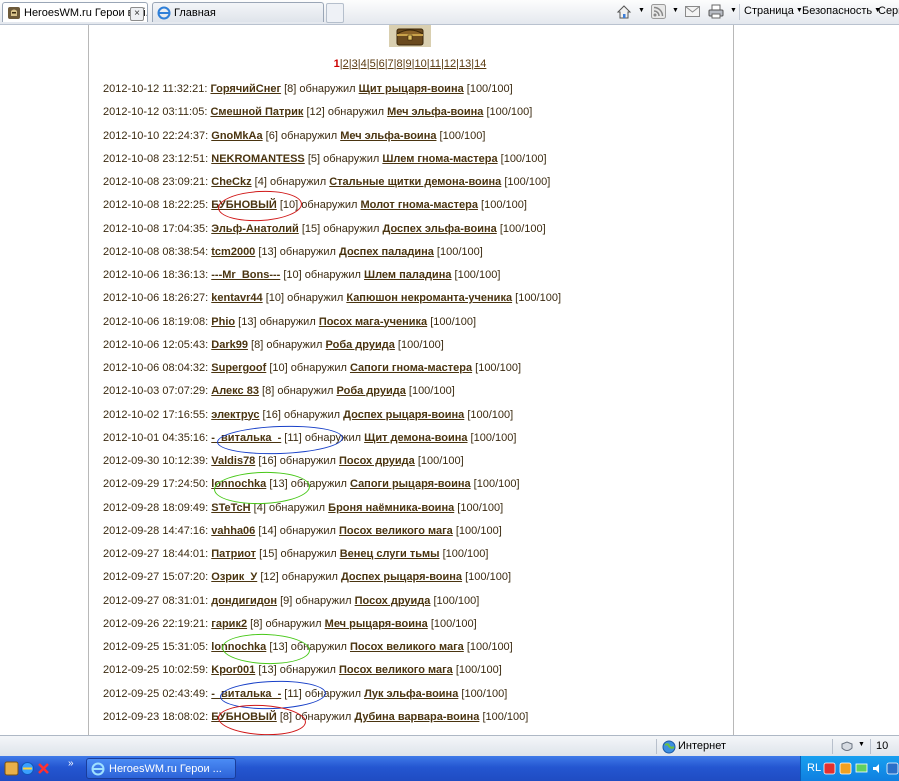  I want to click on tray-antivirus-icon, so click(845, 768).